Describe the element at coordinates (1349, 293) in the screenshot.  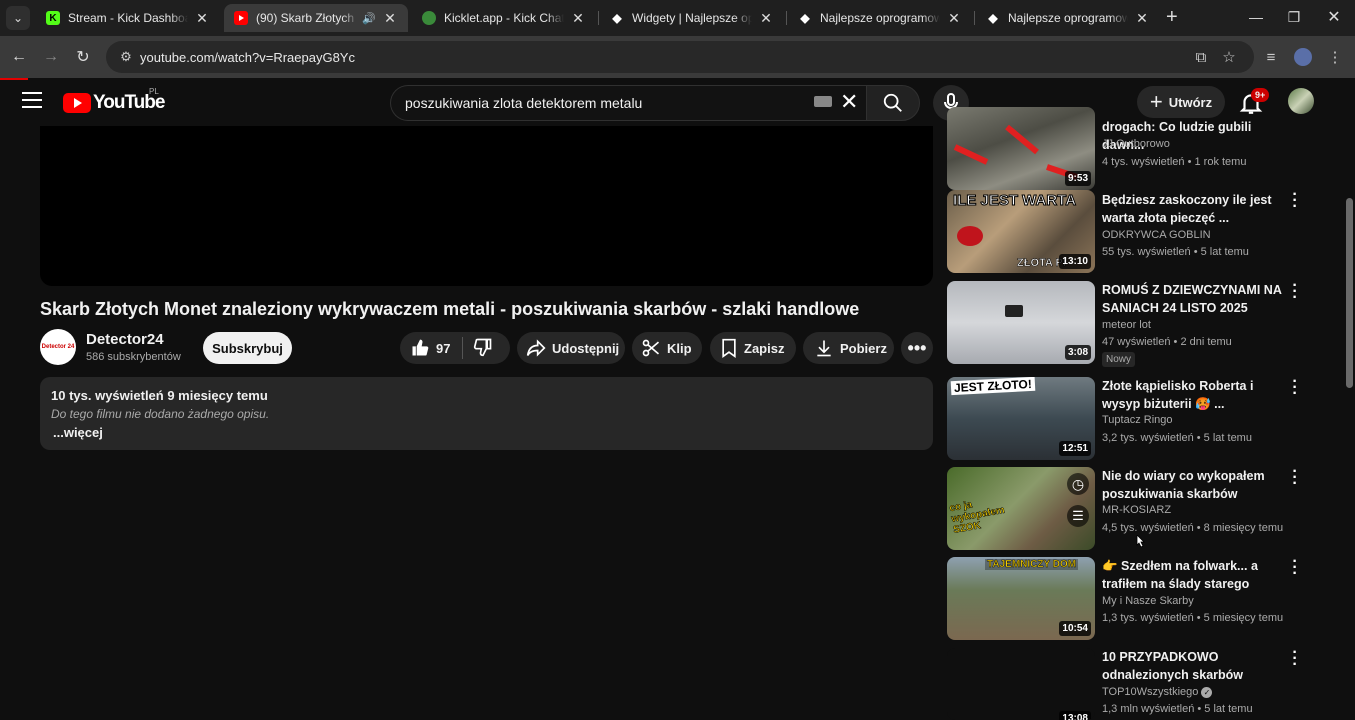
I see `scrollbar-thumb` at that location.